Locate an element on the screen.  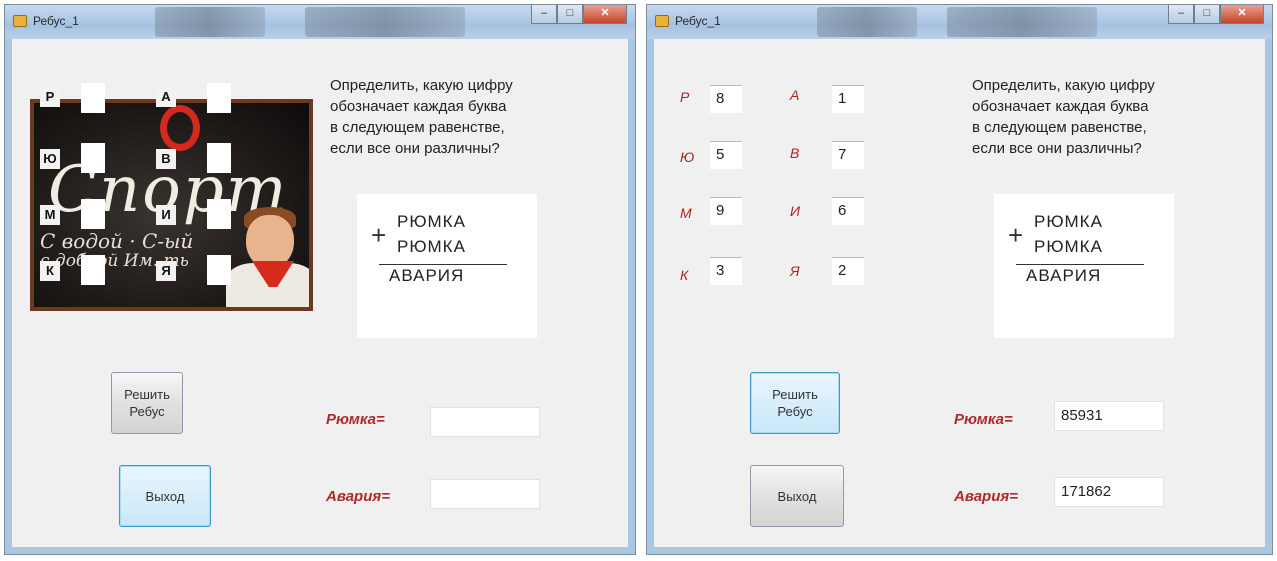
ryumka-field: 85931 is located at coordinates (1109, 416).